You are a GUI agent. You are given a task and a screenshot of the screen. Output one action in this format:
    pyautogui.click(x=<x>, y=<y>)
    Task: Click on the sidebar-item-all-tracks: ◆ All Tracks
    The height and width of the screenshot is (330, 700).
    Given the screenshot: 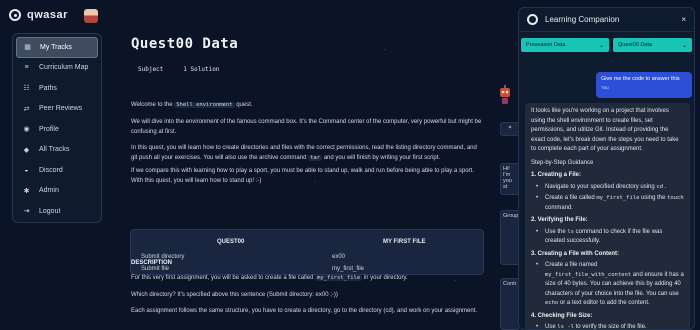 What is the action you would take?
    pyautogui.click(x=57, y=150)
    